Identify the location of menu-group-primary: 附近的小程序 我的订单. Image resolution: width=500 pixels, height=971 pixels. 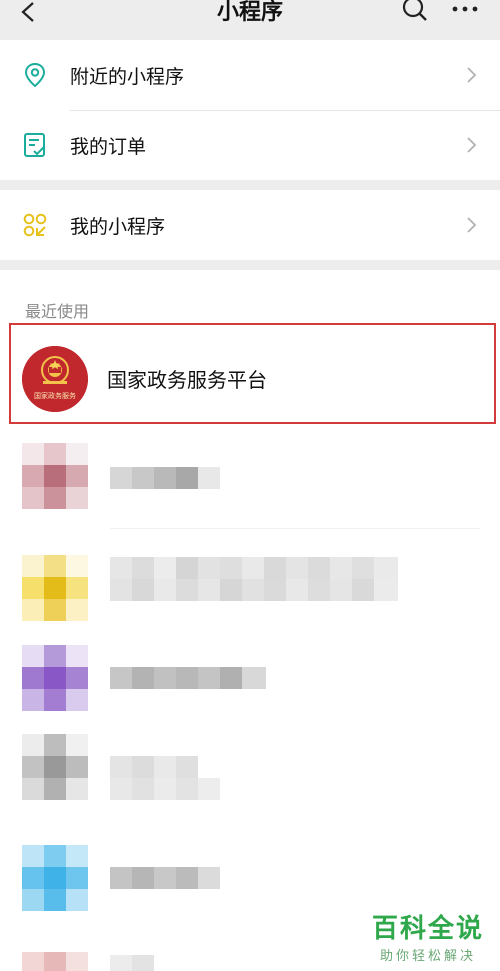
(250, 110).